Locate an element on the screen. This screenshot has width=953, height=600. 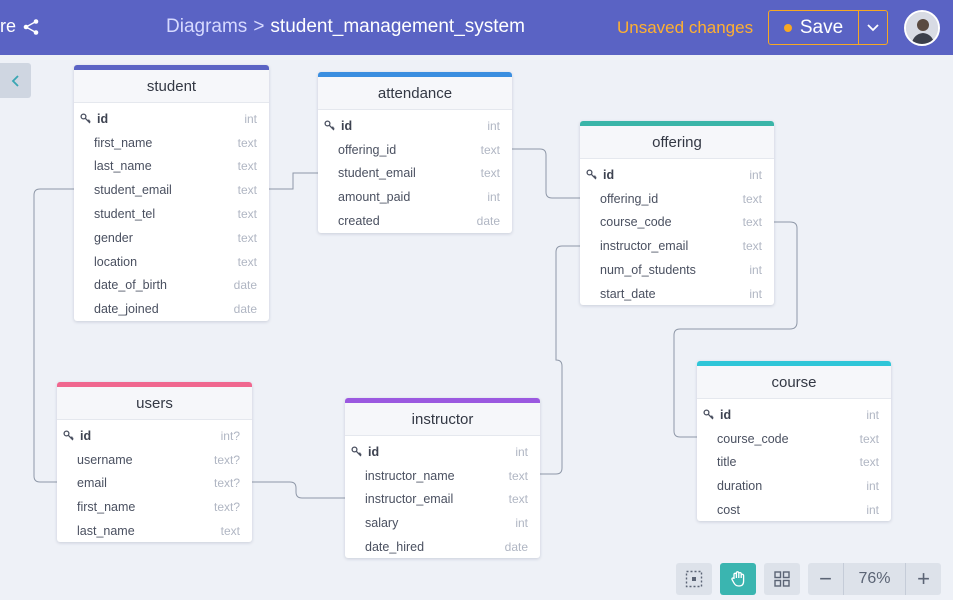
table-header-offering: offering is located at coordinates (677, 140).